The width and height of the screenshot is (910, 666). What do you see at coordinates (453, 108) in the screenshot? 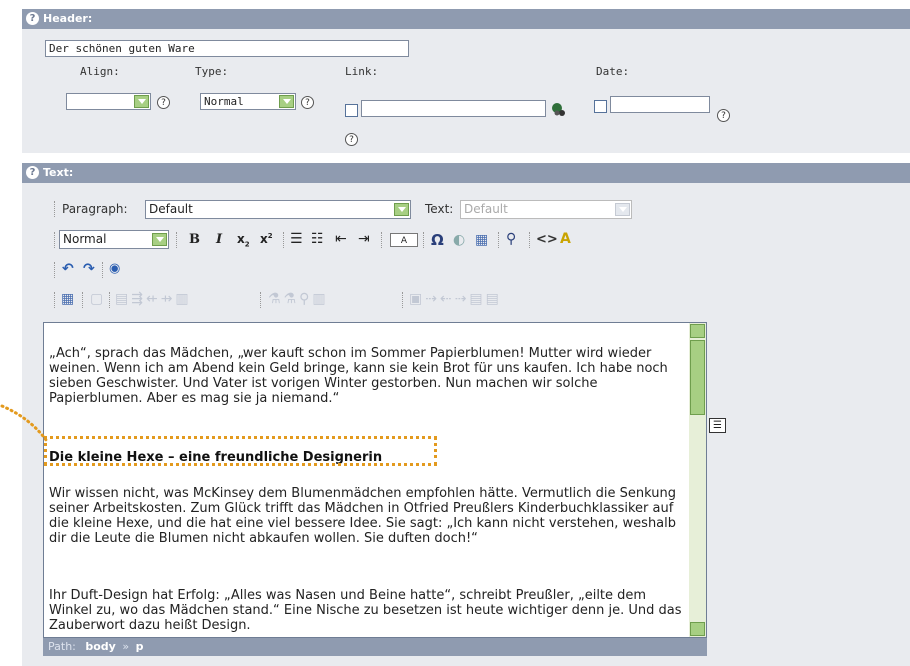
I see `link-input` at bounding box center [453, 108].